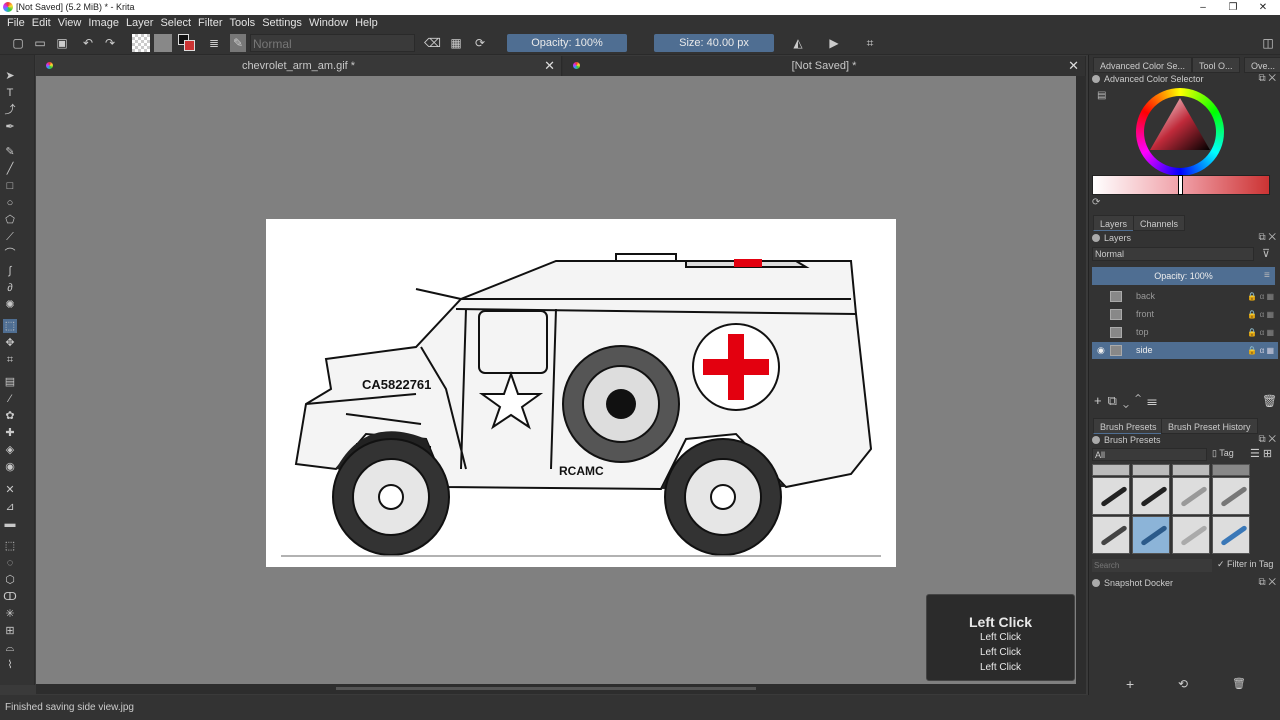  I want to click on close-window-button: ✕, so click(1263, 7).